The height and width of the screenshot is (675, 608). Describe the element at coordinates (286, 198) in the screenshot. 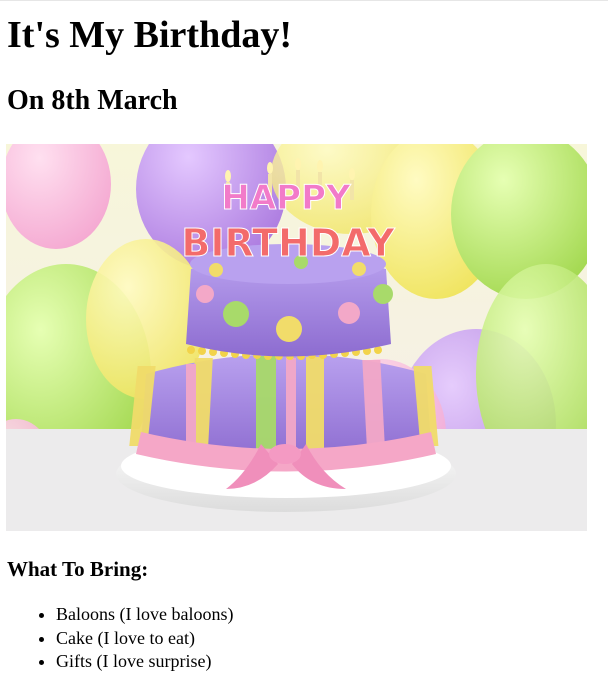

I see `cake-topper-happy: HAPPY` at that location.